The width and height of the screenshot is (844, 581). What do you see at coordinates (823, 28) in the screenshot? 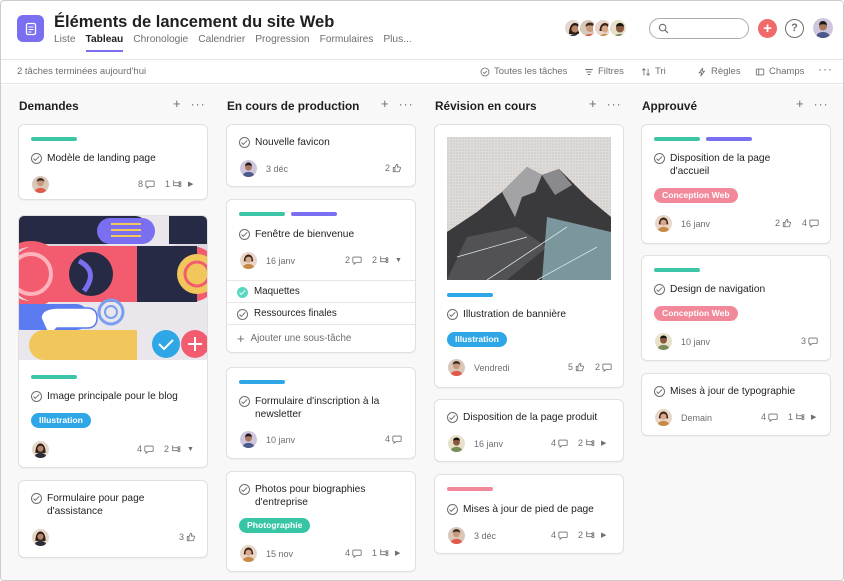
I see `user-avatar` at bounding box center [823, 28].